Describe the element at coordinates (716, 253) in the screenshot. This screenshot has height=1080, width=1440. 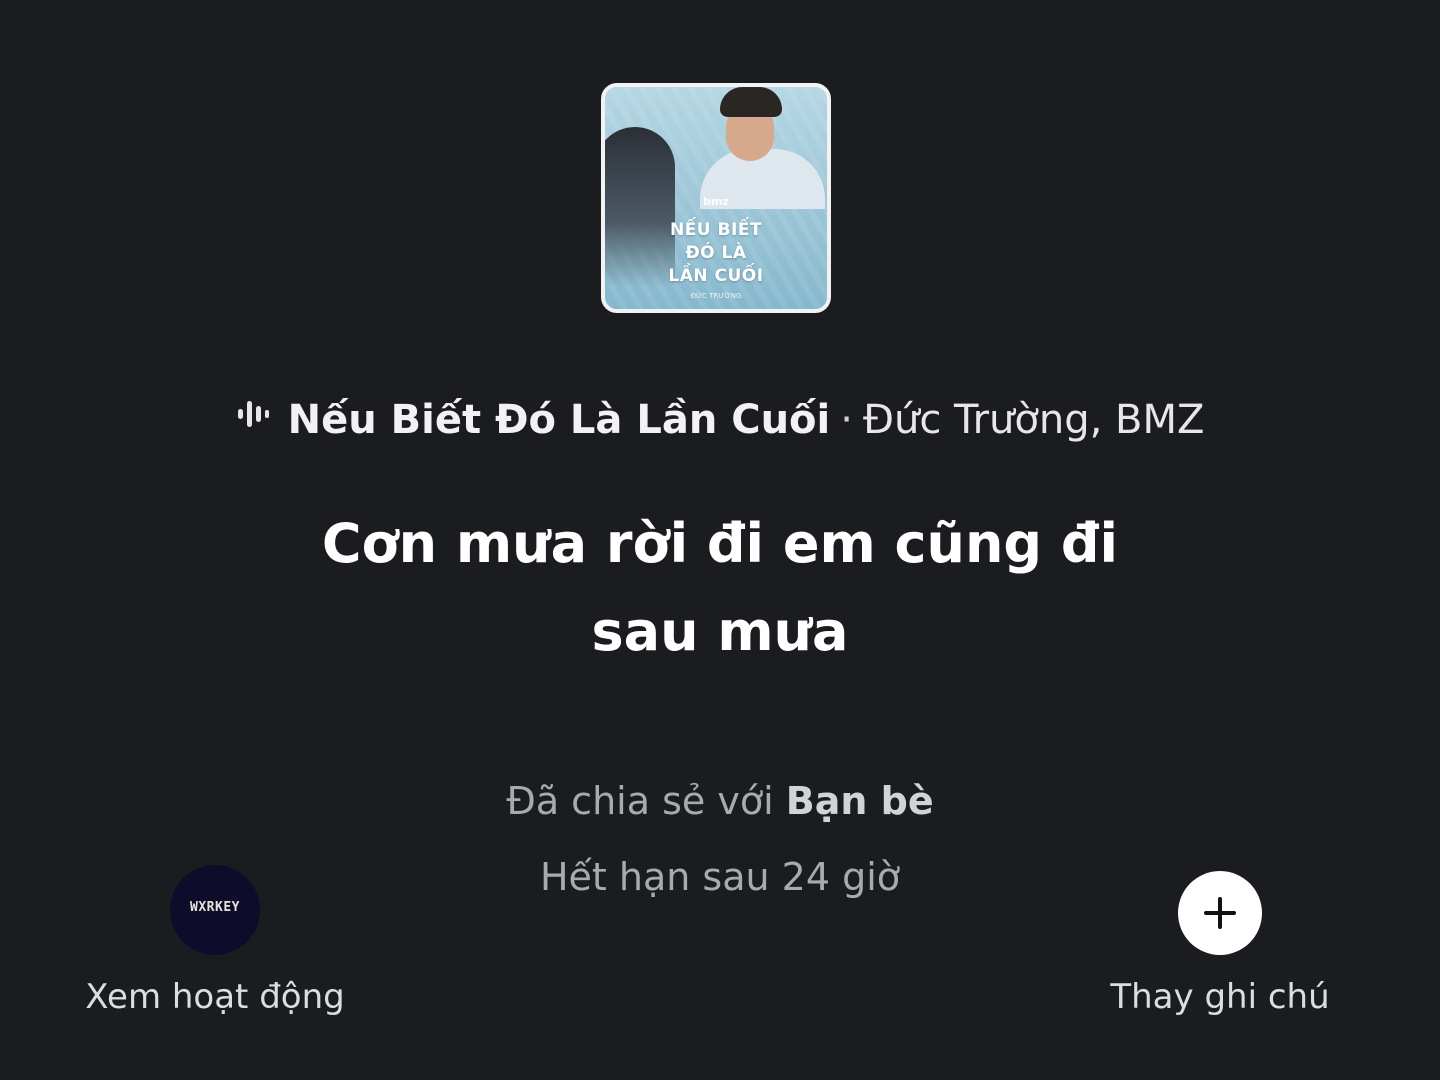
I see `album-art-title: NẾU BIẾT ĐÓ LÀ LẦN CUỐI` at that location.